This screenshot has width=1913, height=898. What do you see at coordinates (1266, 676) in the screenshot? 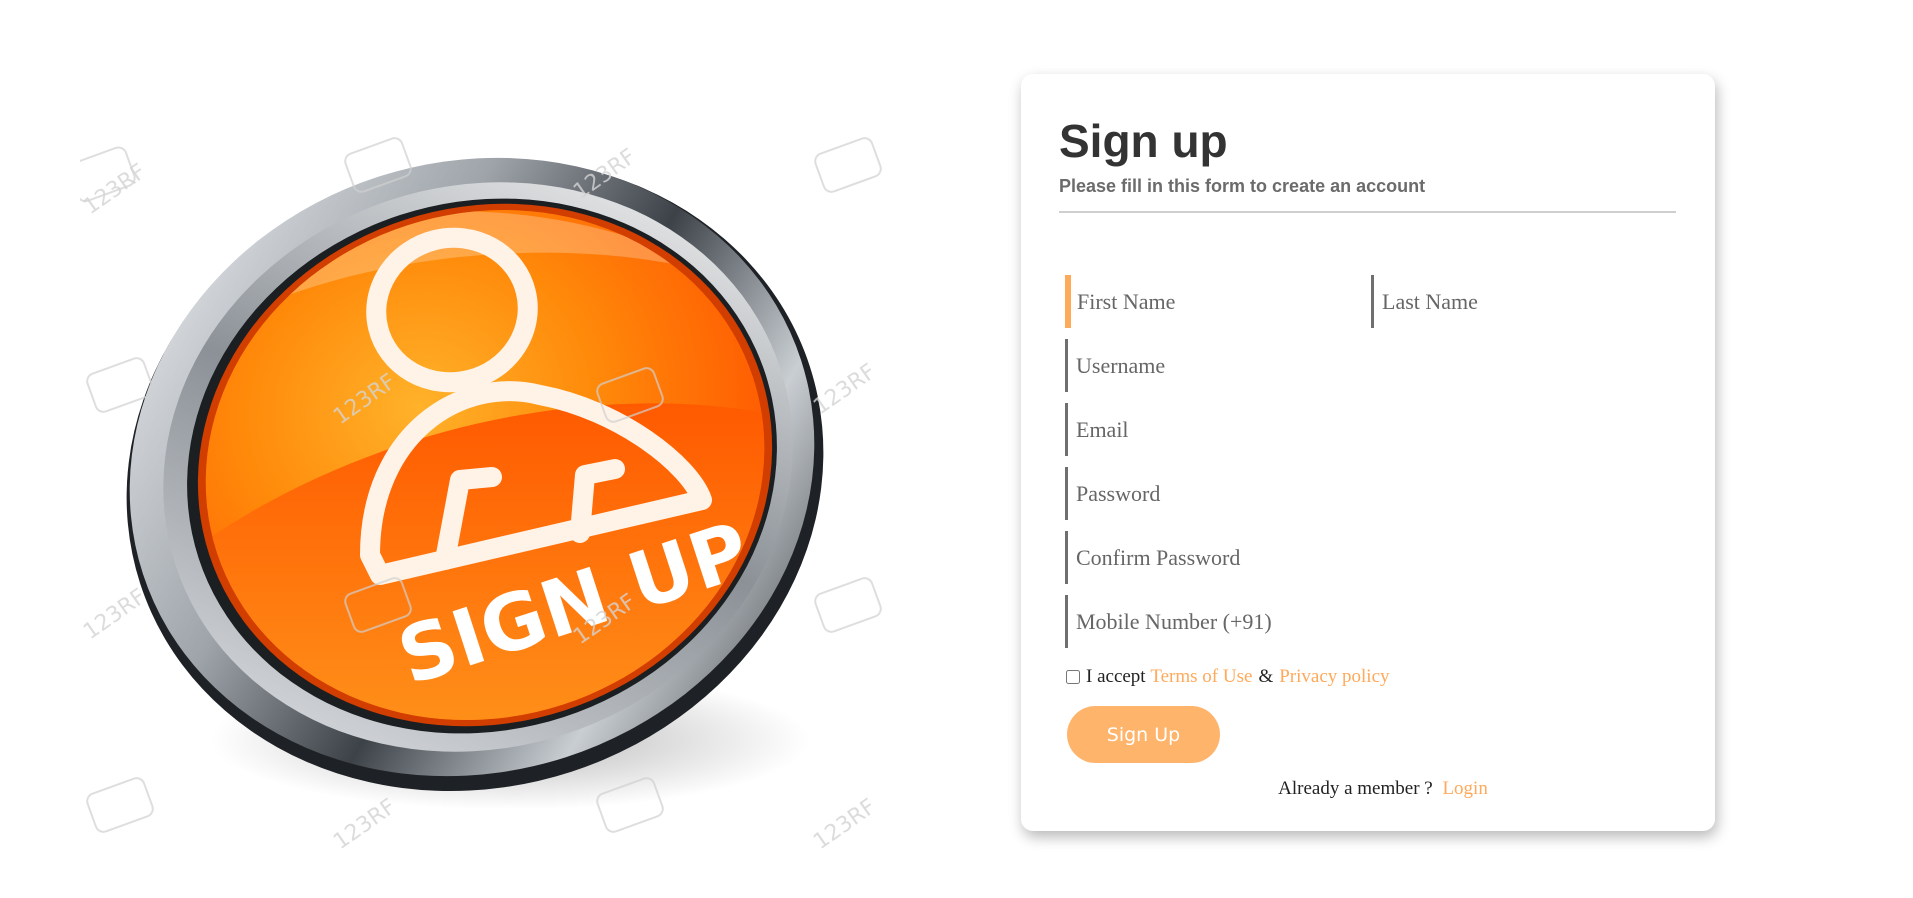
I see `terms-ampersand: &` at bounding box center [1266, 676].